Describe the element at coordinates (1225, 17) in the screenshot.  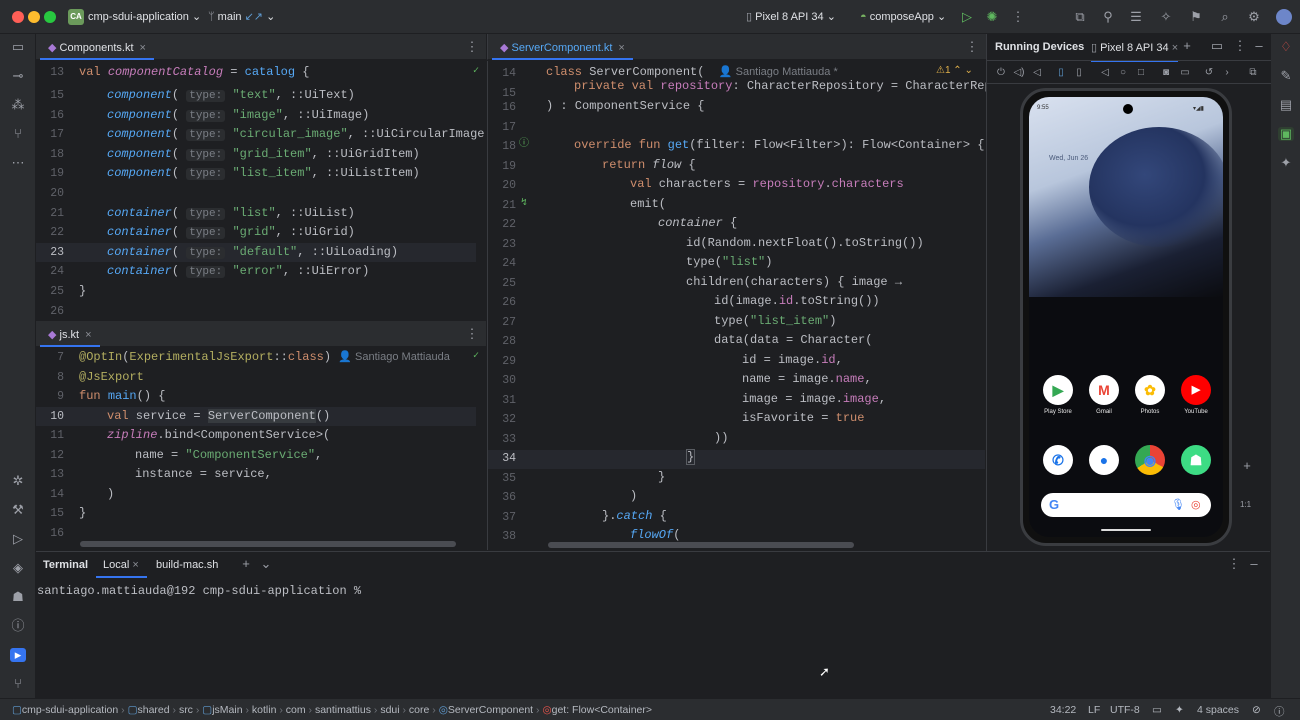
I see `search-icon: ⌕` at that location.